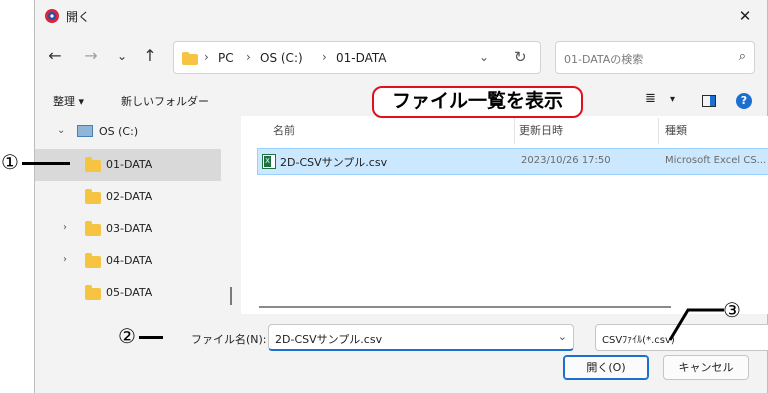  I want to click on back-arrow-icon: ←, so click(55, 55).